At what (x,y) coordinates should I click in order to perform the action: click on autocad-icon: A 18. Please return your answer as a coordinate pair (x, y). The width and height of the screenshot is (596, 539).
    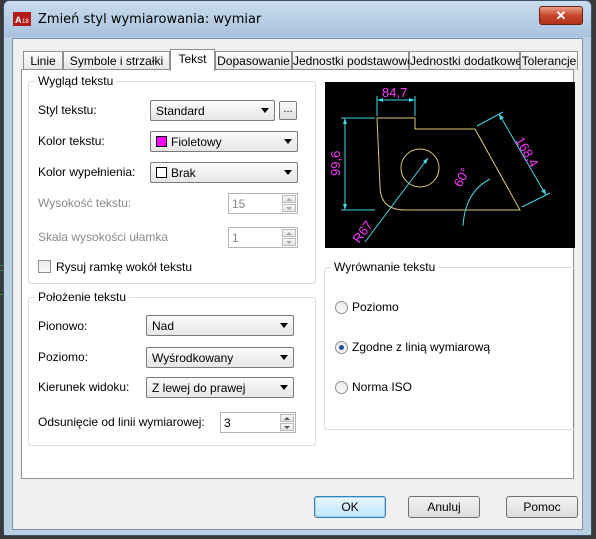
    Looking at the image, I should click on (22, 19).